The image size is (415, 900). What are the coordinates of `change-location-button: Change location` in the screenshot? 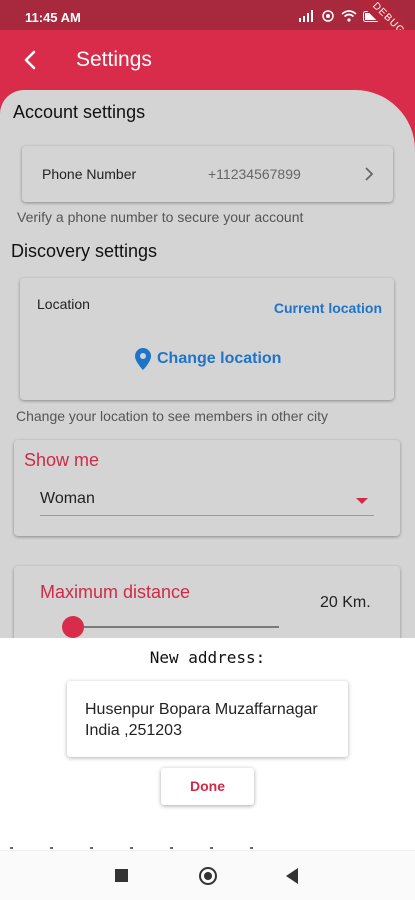 It's located at (208, 359).